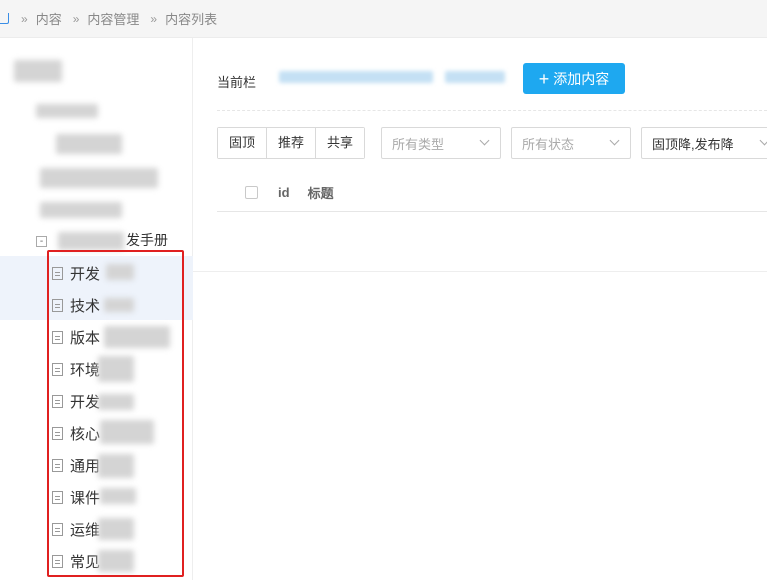  What do you see at coordinates (581, 78) in the screenshot?
I see `add-content-label: 添加内容` at bounding box center [581, 78].